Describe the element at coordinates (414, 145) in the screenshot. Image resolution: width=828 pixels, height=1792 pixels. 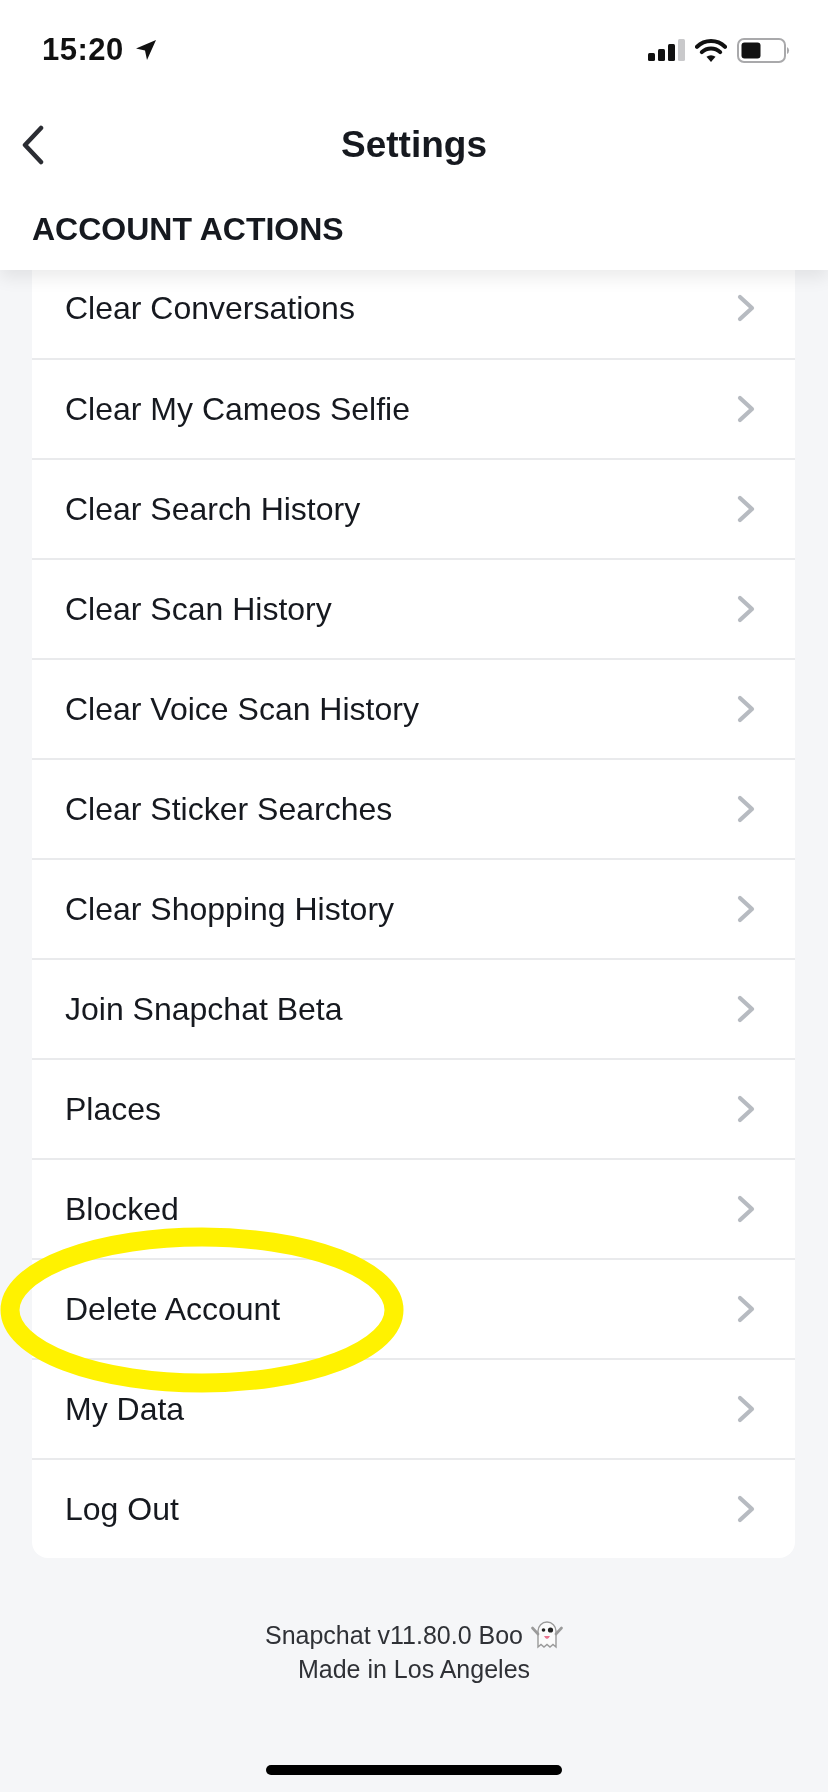
I see `page-title: Settings` at that location.